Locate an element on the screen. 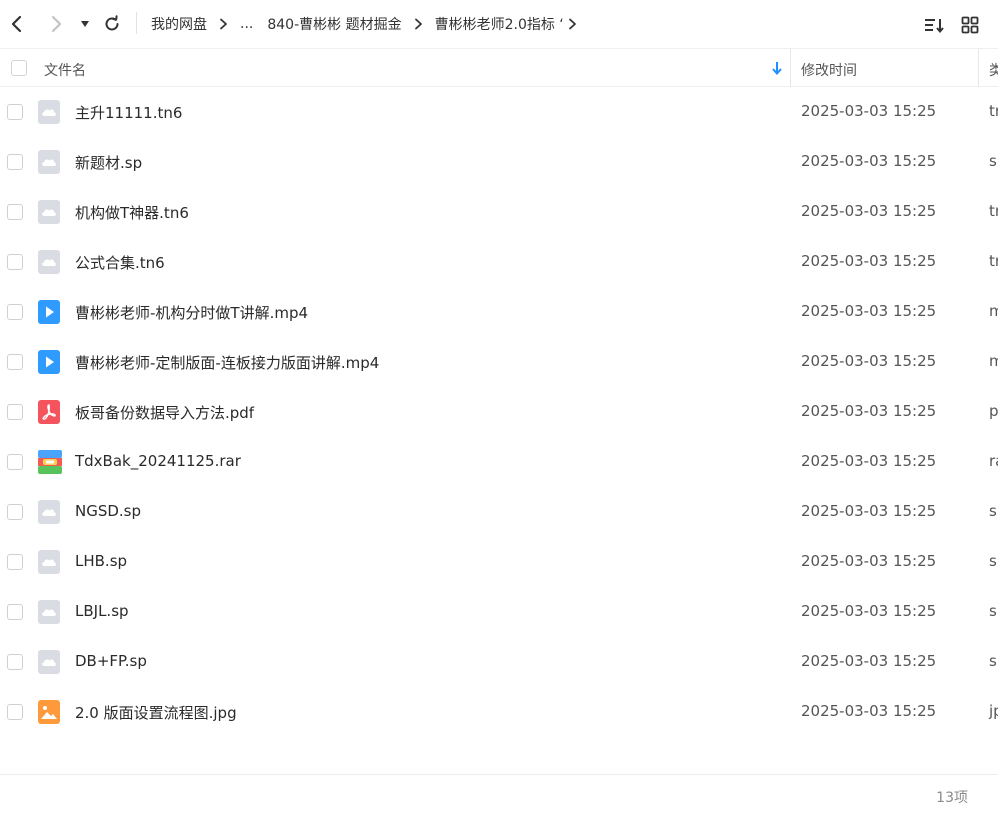  sort-descending-icon is located at coordinates (777, 68).